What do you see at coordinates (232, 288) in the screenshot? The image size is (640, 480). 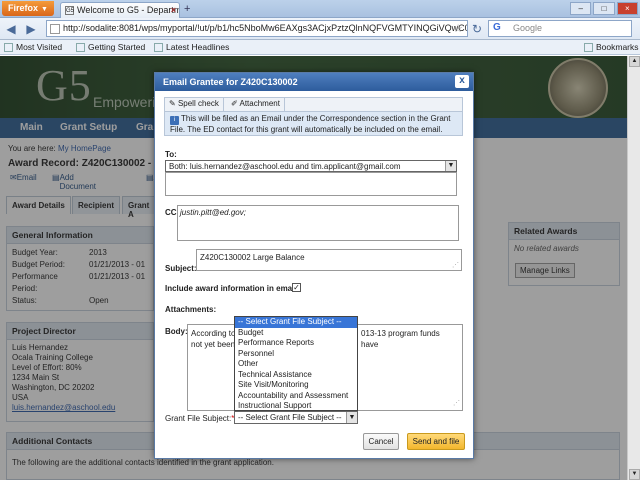 I see `include-award-info-label: Include award information in email:` at bounding box center [232, 288].